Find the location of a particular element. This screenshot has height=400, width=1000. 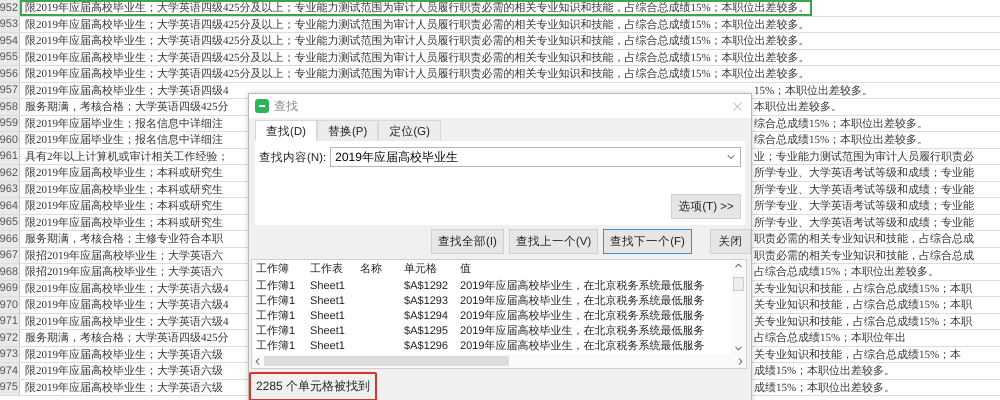

row-number: 964 is located at coordinates (10, 206).